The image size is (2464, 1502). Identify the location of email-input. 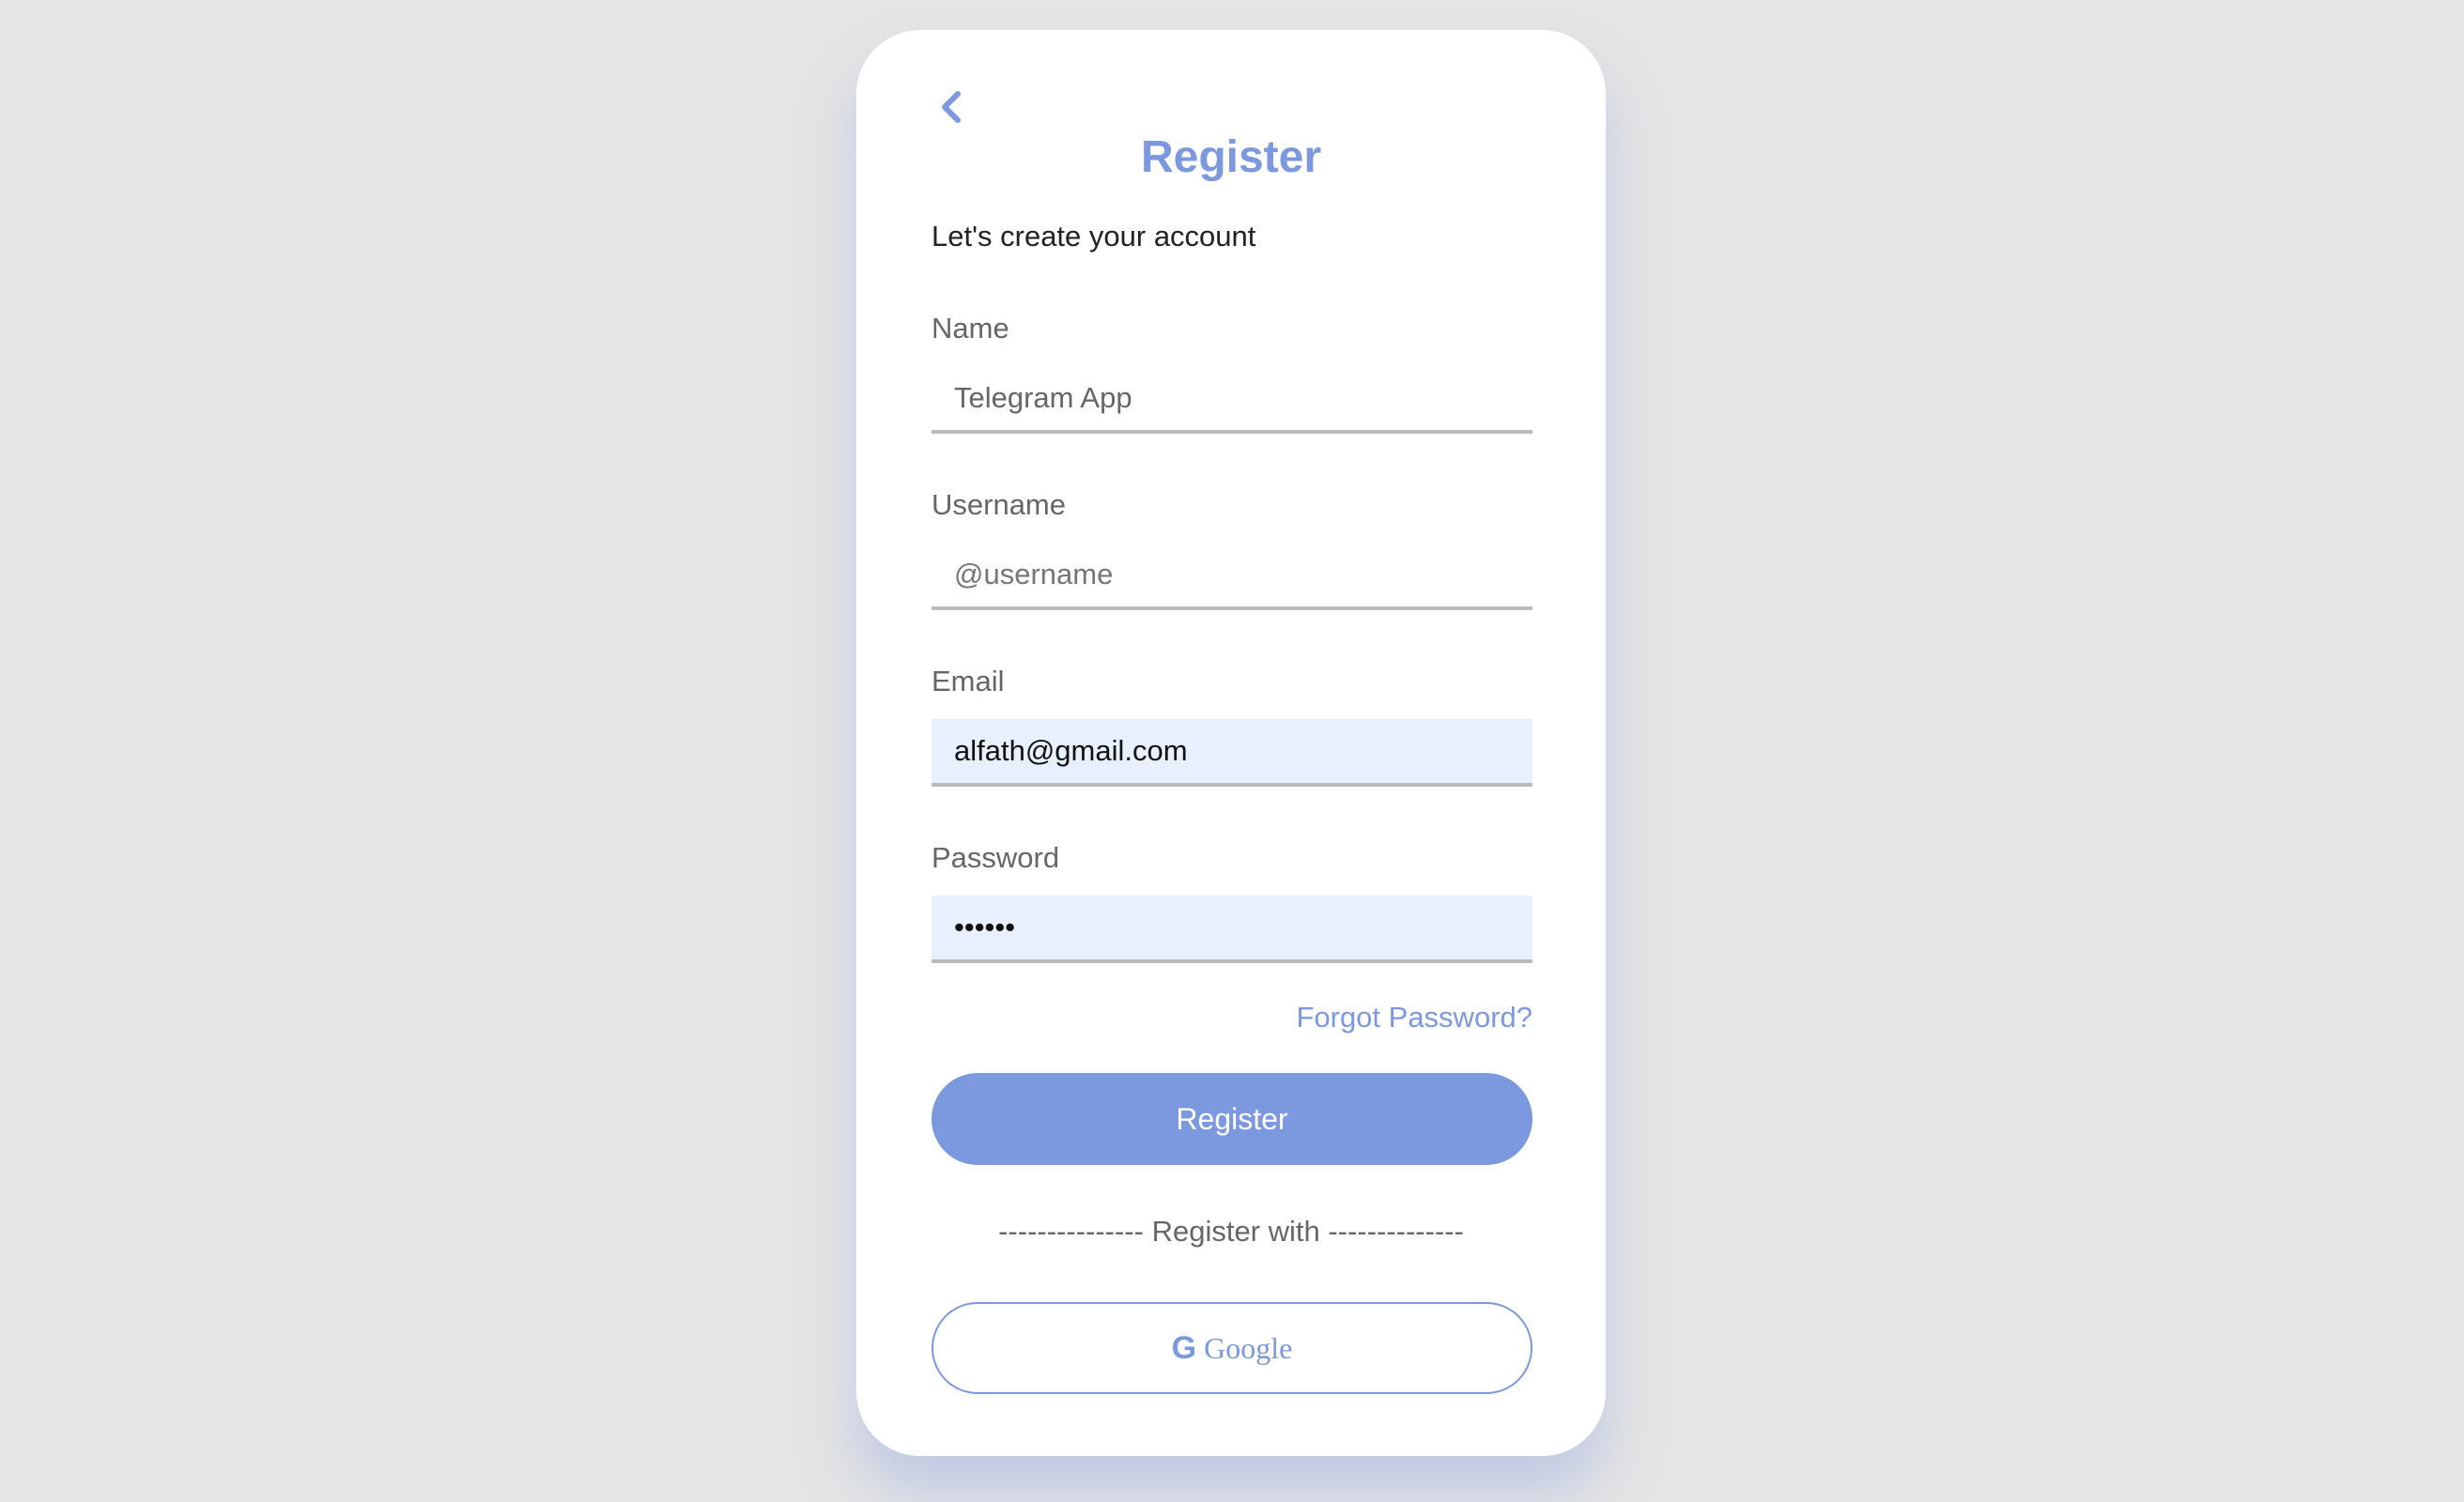
(1232, 753).